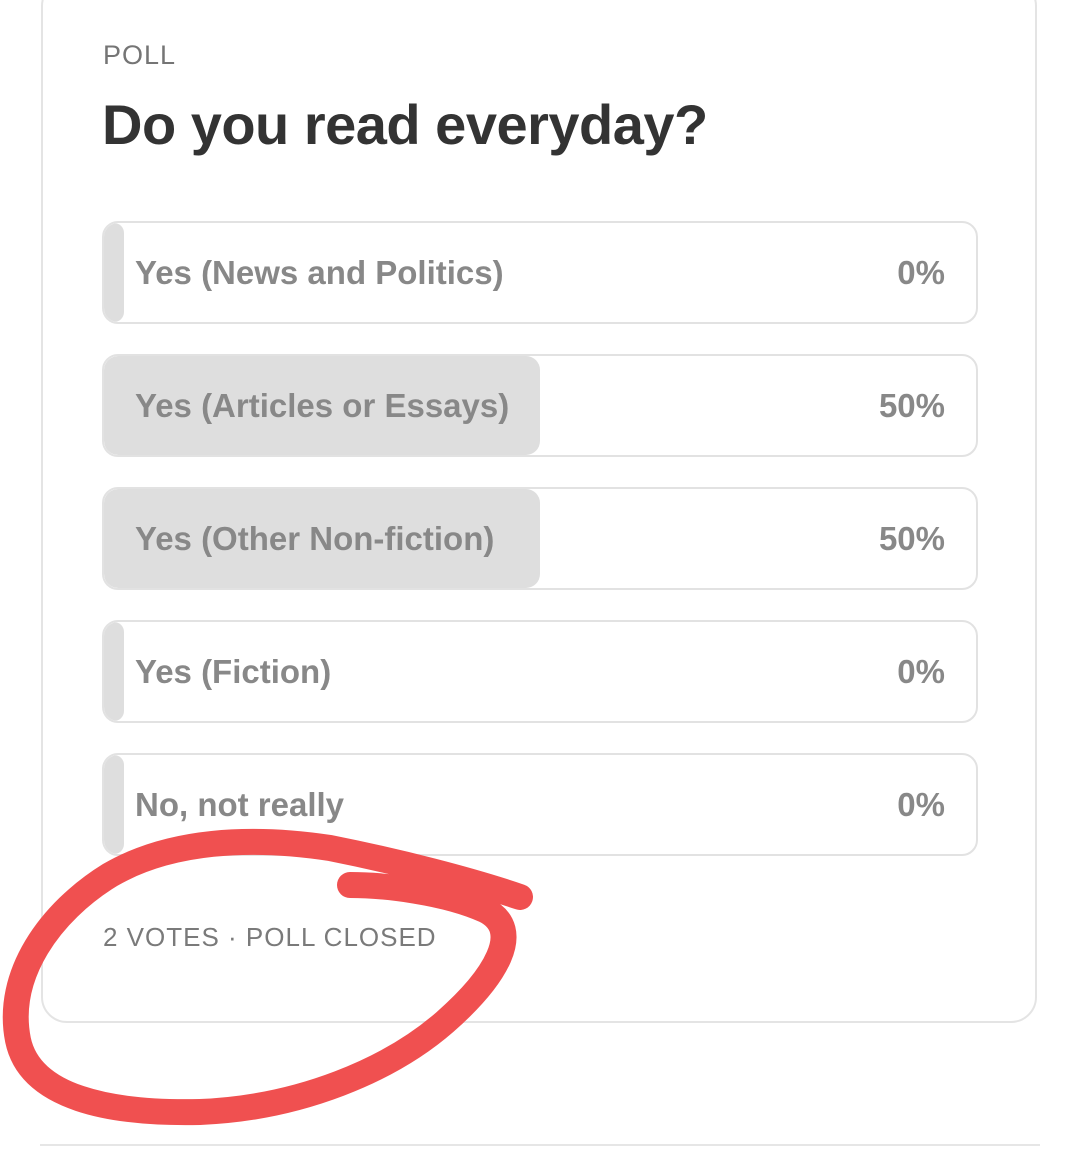 Image resolution: width=1080 pixels, height=1150 pixels. What do you see at coordinates (140, 55) in the screenshot?
I see `poll-label: POLL` at bounding box center [140, 55].